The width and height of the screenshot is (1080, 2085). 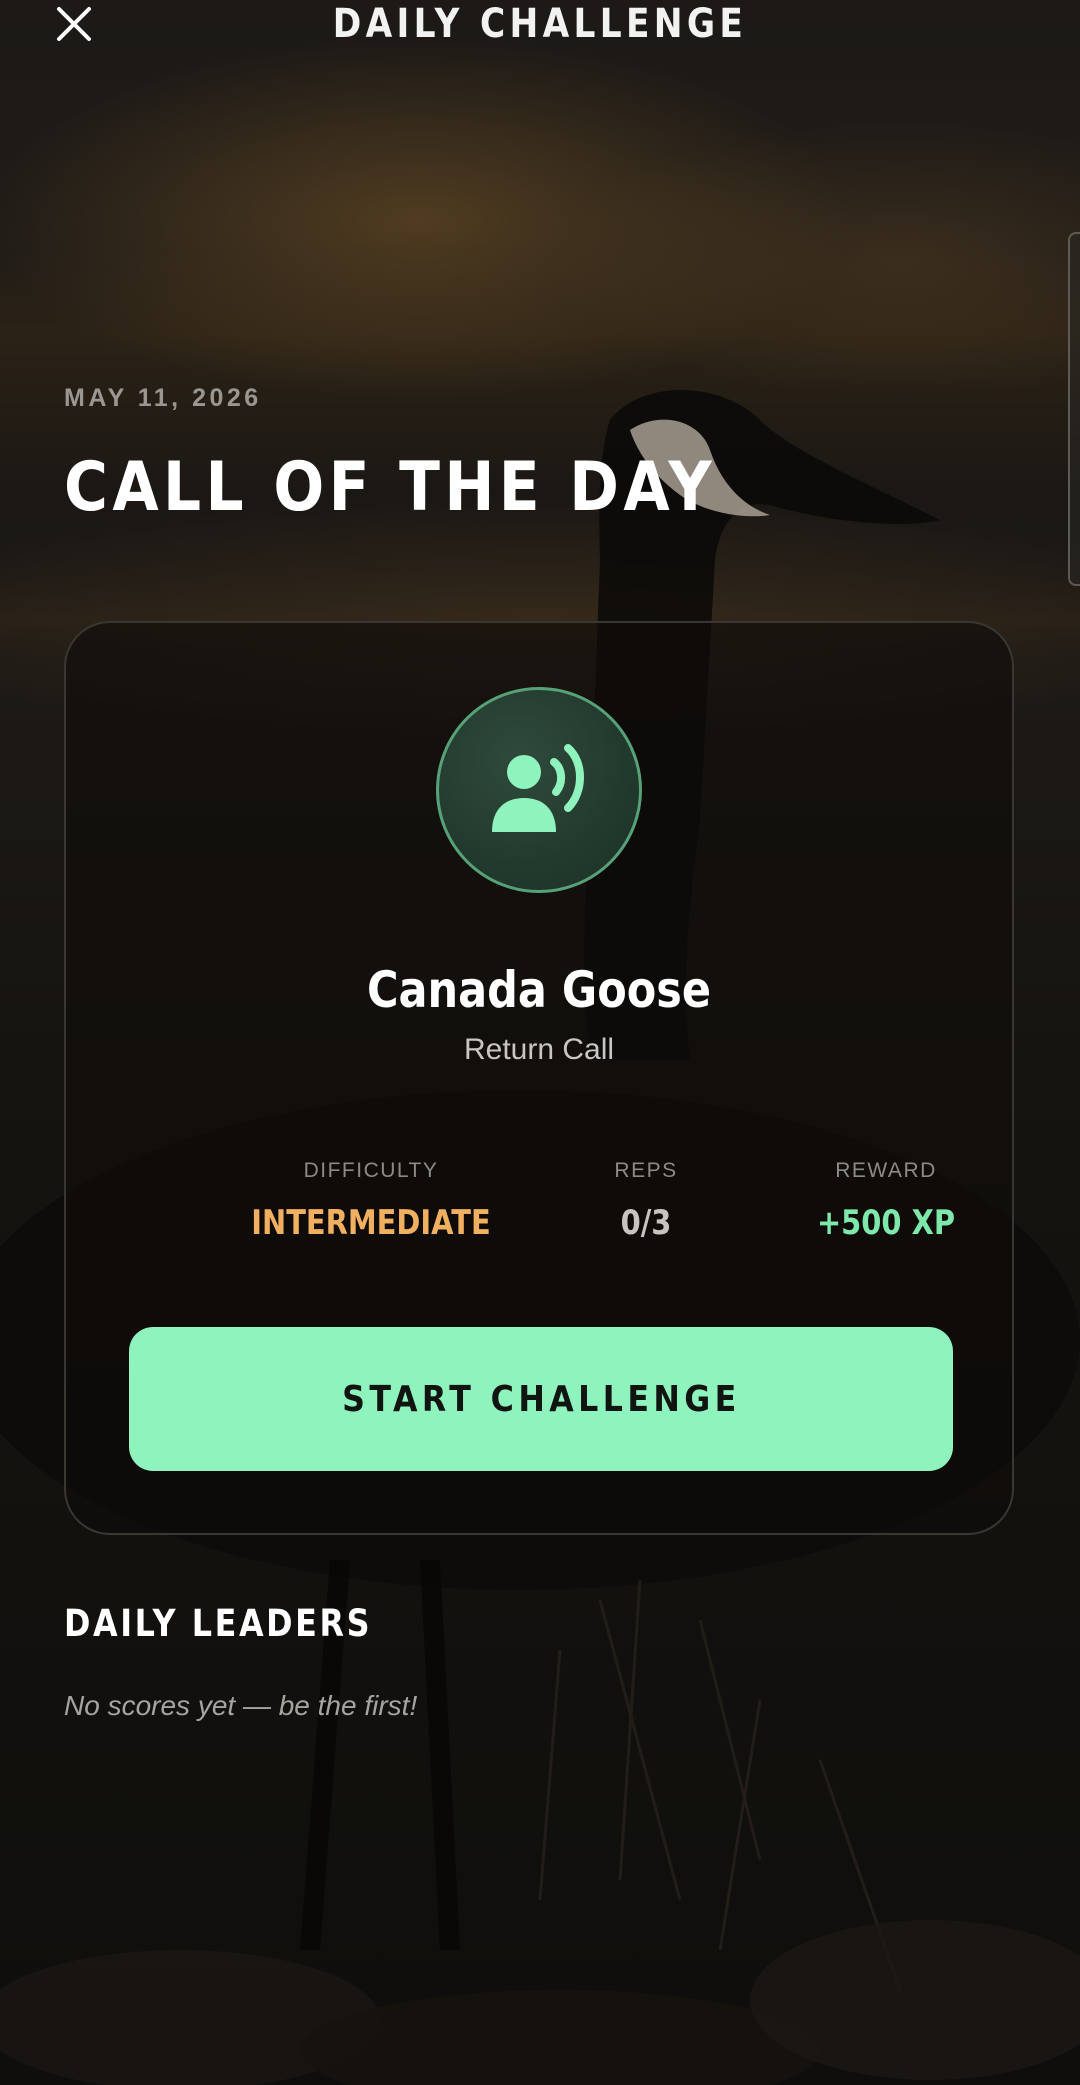 I want to click on daily-leaders-heading: DAILY LEADERS, so click(x=218, y=1623).